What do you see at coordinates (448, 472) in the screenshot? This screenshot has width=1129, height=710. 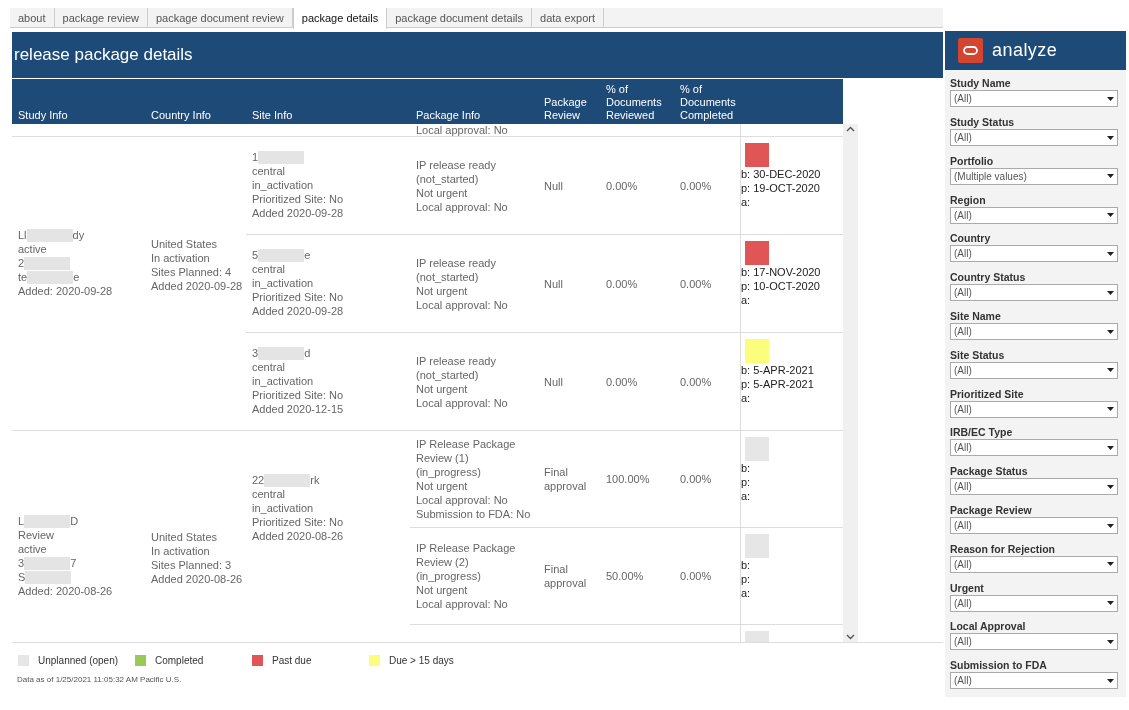 I see `text-line: (in_progress)` at bounding box center [448, 472].